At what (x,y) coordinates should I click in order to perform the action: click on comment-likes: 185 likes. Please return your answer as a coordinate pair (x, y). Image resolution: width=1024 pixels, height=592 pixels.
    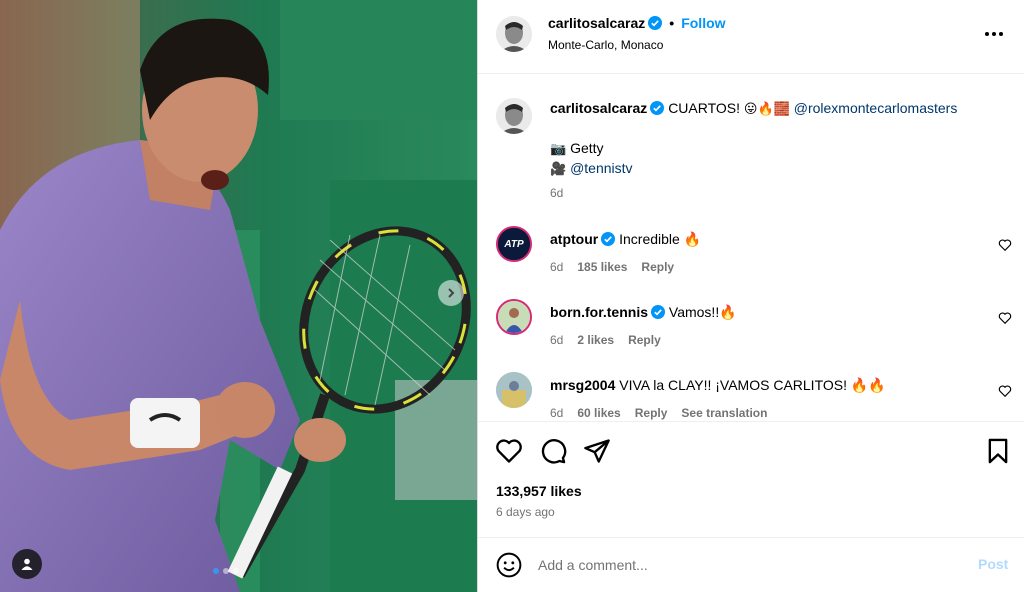
    Looking at the image, I should click on (602, 267).